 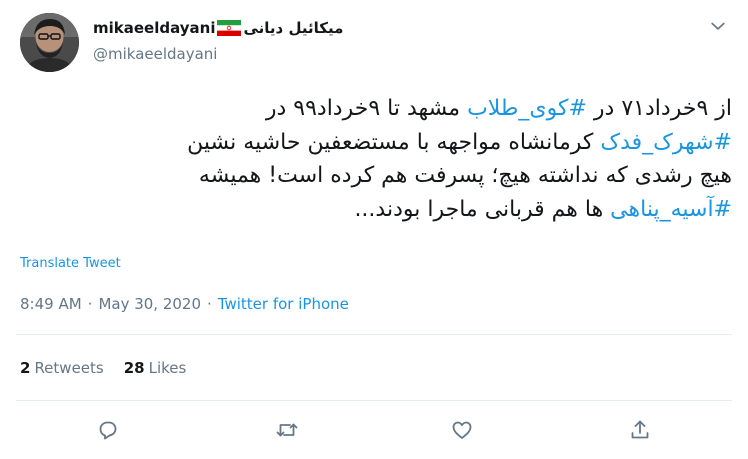 I want to click on tweet-text-segment: مشهد تا ۹خرداد۹۹ در, so click(x=366, y=108).